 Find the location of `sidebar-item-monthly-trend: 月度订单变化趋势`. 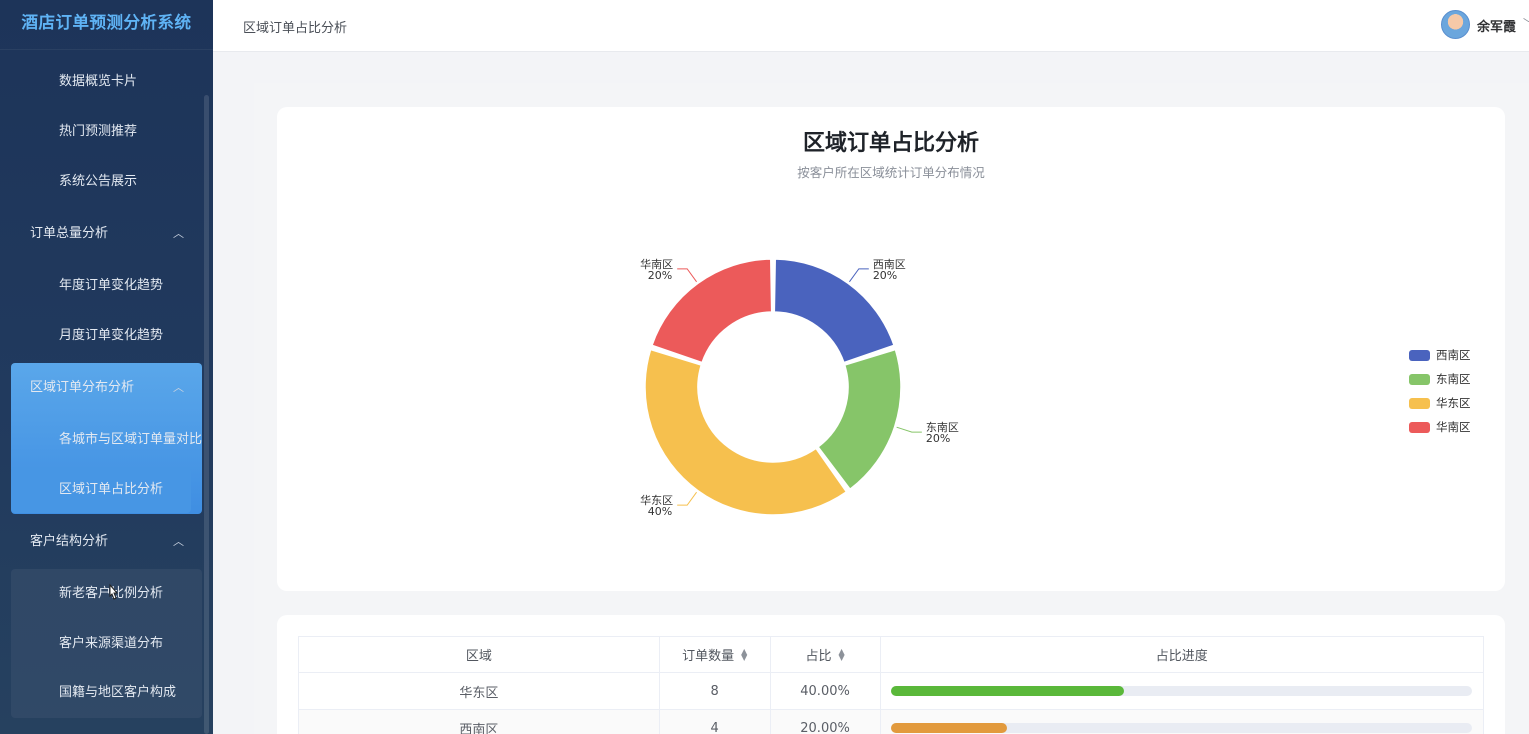

sidebar-item-monthly-trend: 月度订单变化趋势 is located at coordinates (102, 336).